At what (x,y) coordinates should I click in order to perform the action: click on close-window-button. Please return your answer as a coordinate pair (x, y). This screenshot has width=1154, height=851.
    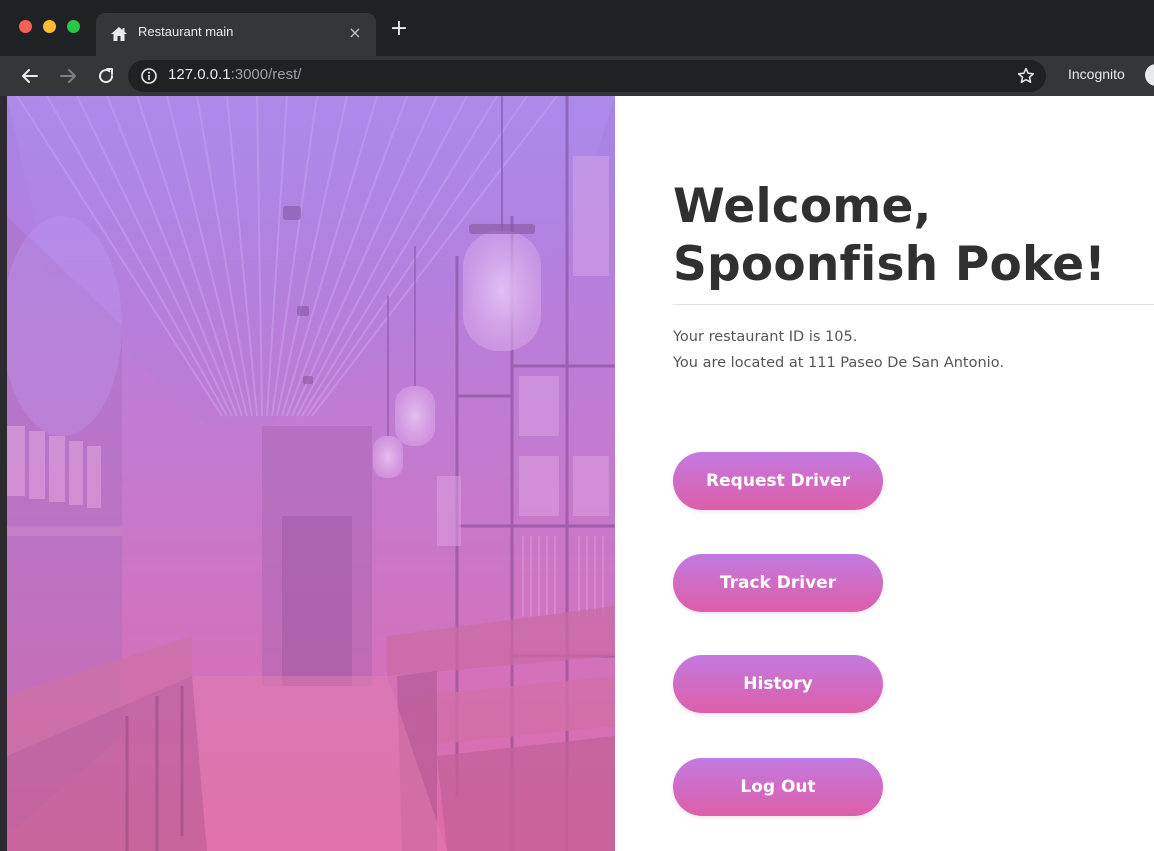
    Looking at the image, I should click on (25, 26).